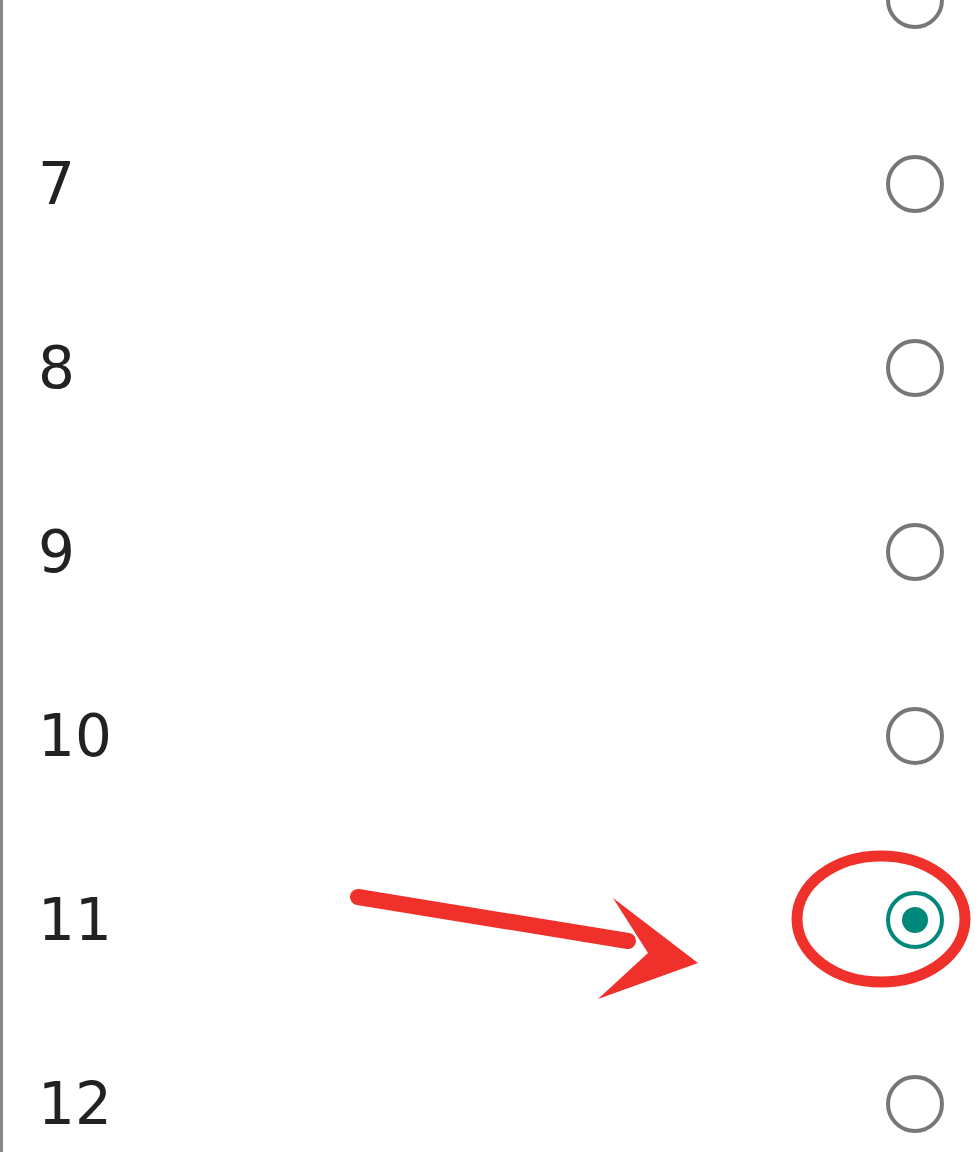 The image size is (978, 1152). What do you see at coordinates (56, 552) in the screenshot?
I see `option-label: 9` at bounding box center [56, 552].